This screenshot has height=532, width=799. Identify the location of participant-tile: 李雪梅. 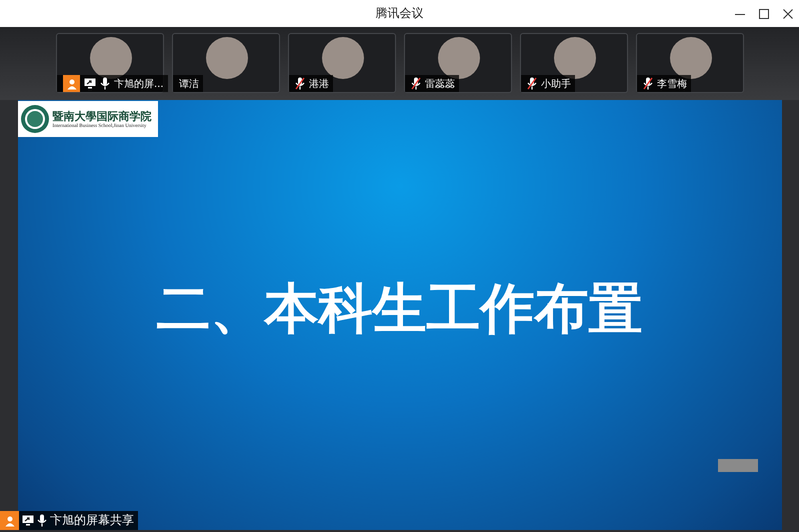
(690, 63).